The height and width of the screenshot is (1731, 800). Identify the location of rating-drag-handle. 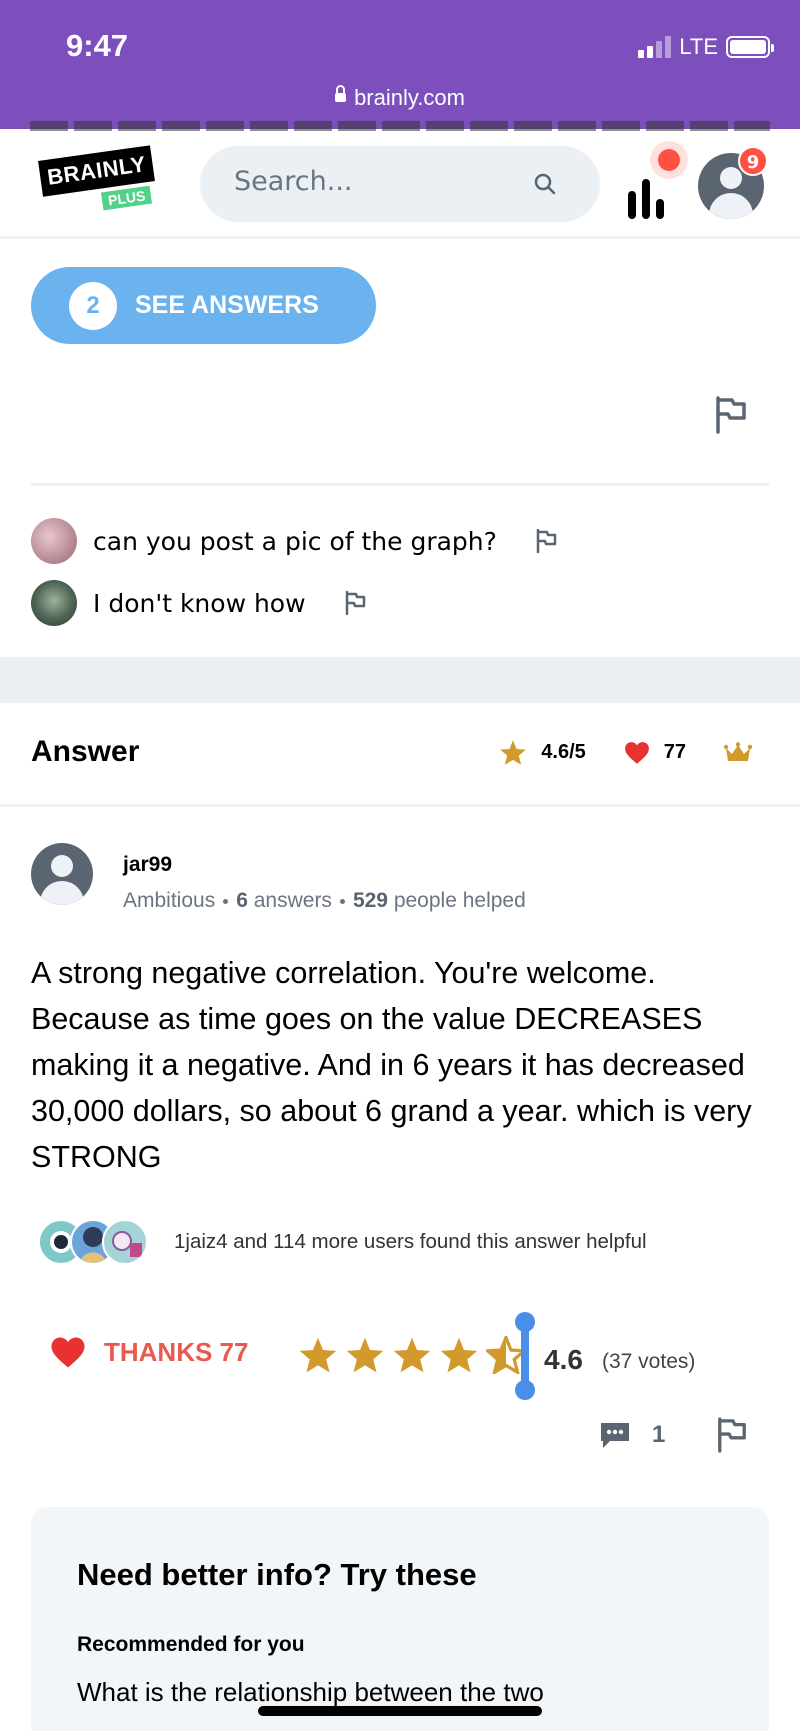
(525, 1356).